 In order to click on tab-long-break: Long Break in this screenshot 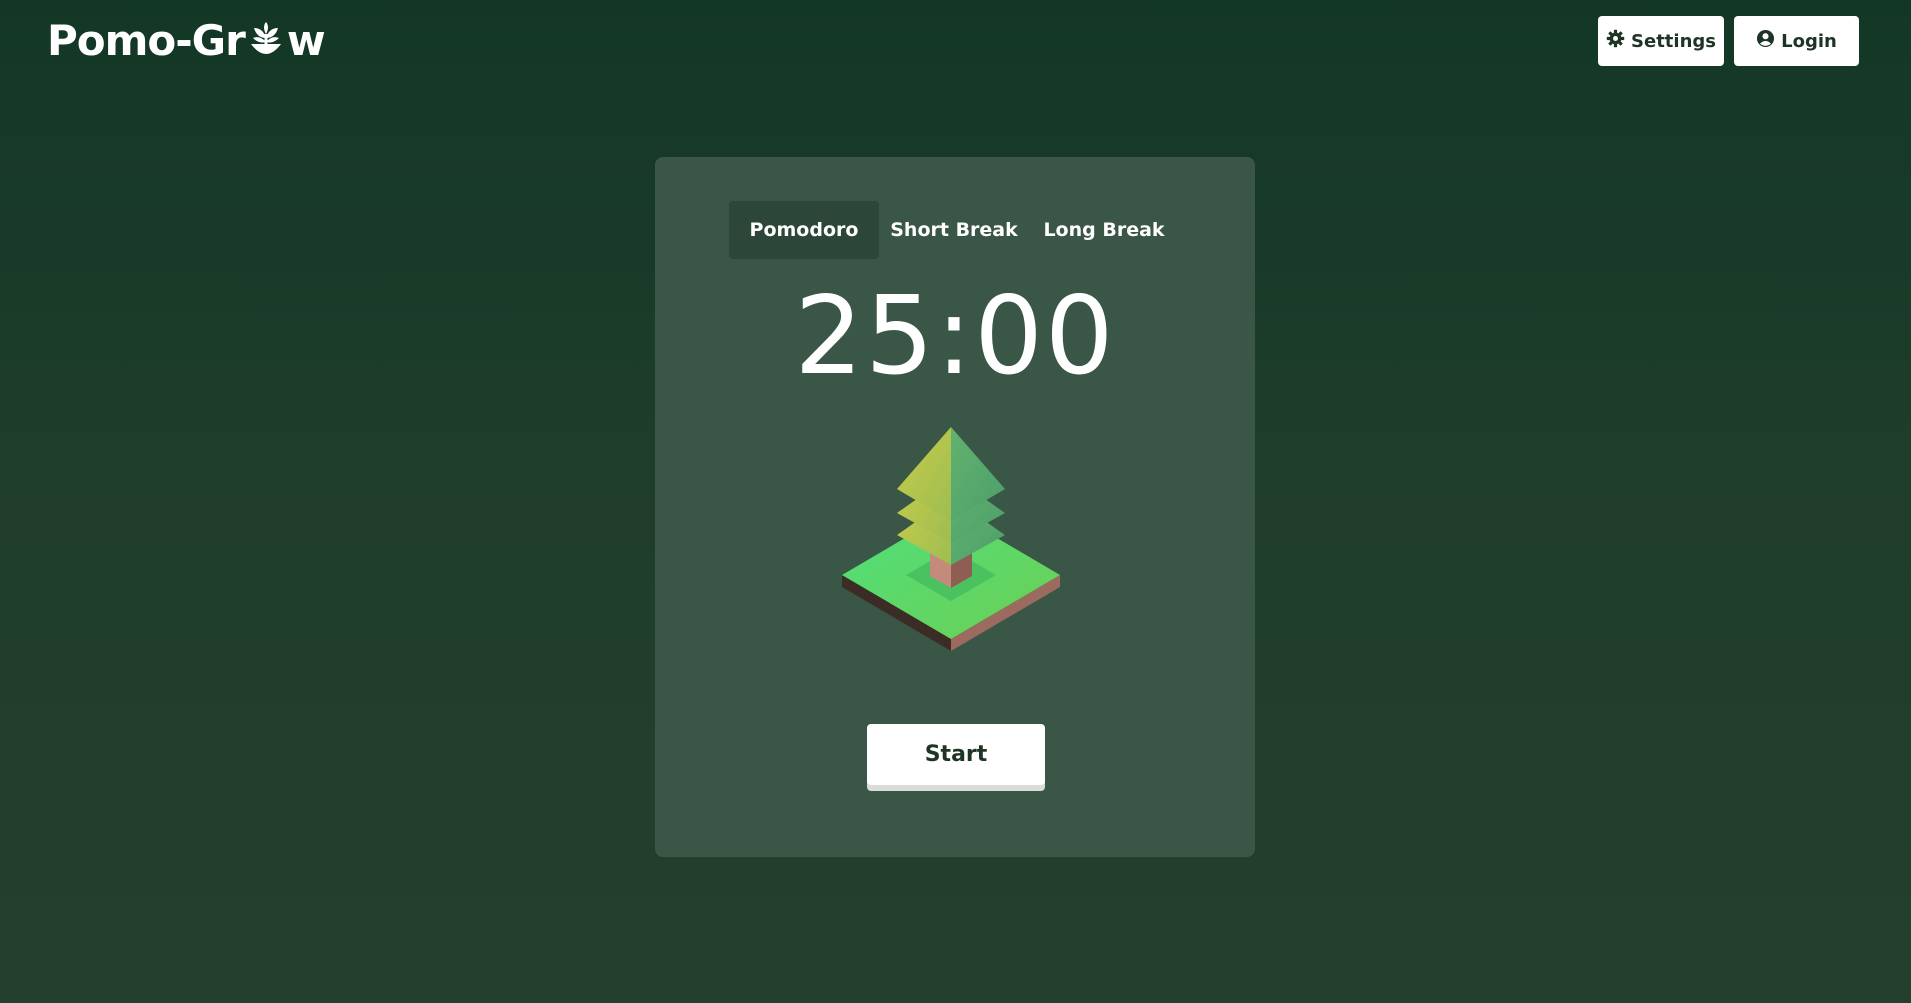, I will do `click(1104, 230)`.